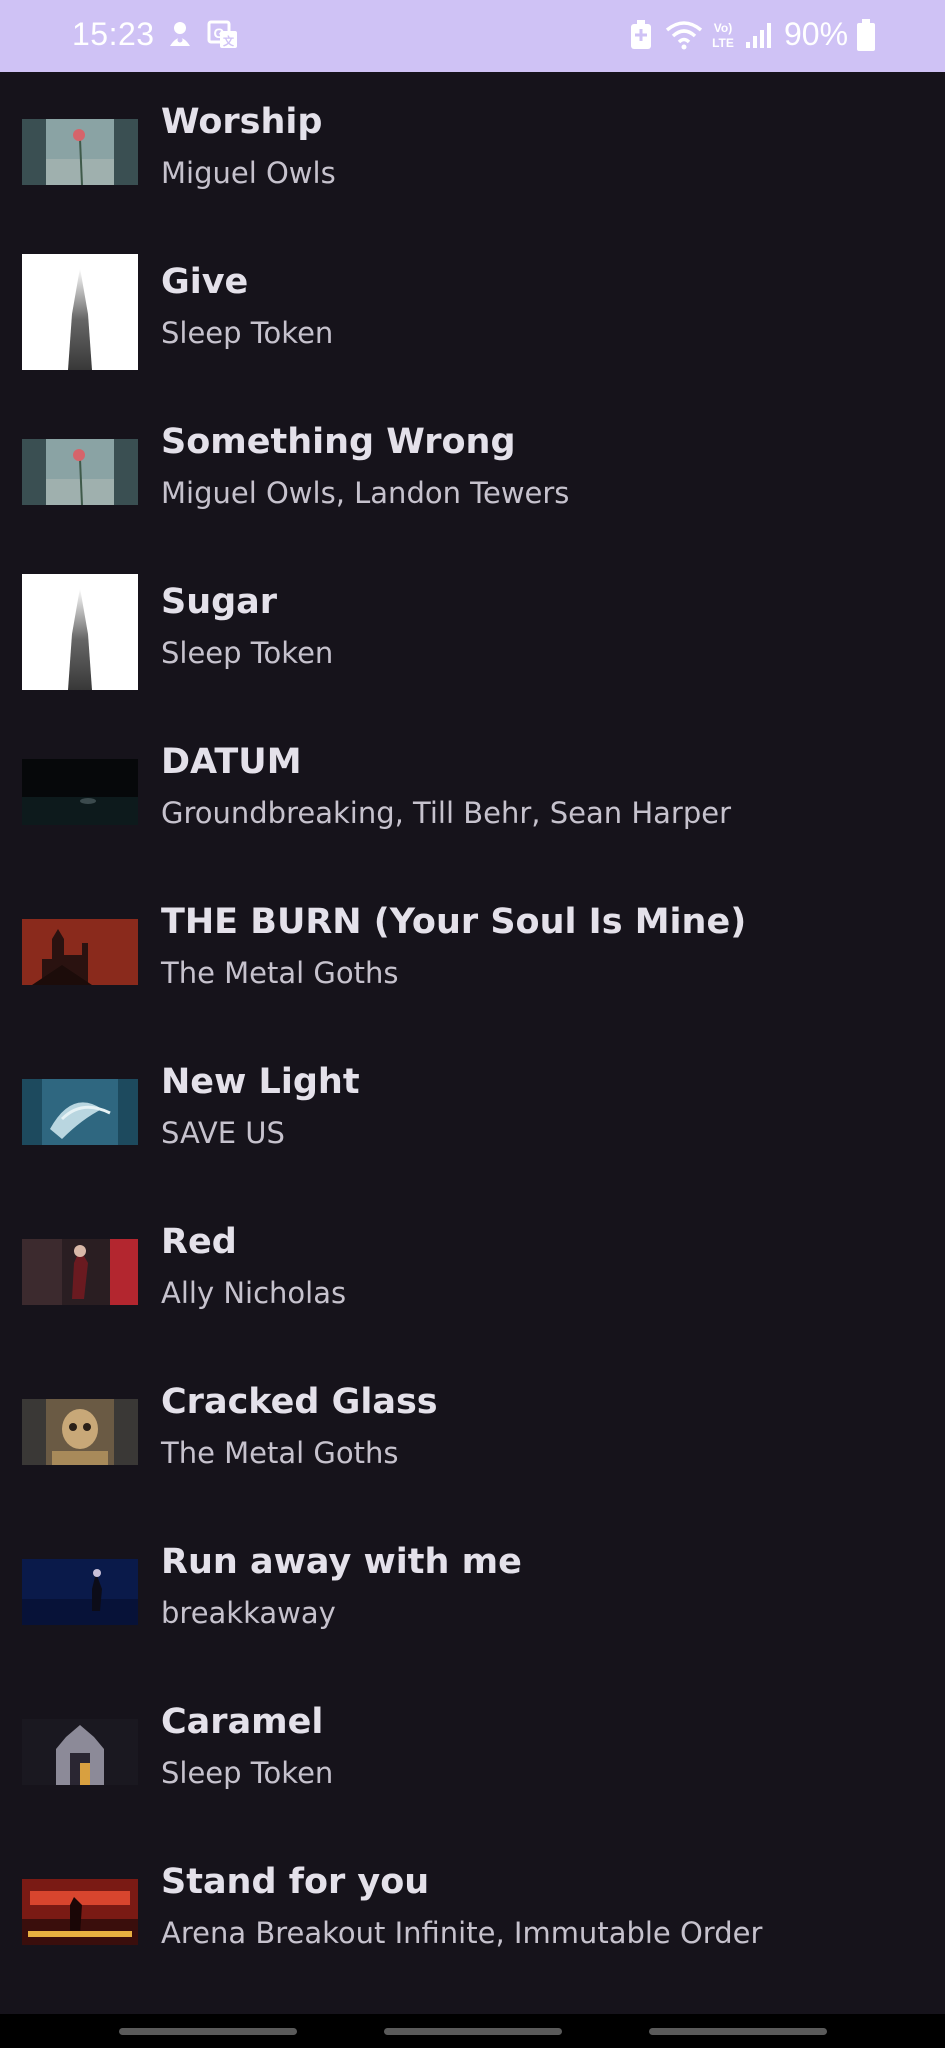 The image size is (945, 2048). Describe the element at coordinates (231, 762) in the screenshot. I see `song-title: DATUM` at that location.